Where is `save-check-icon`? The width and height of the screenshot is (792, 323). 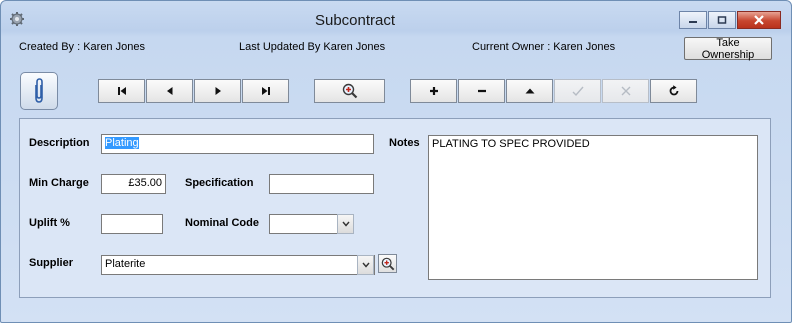
save-check-icon is located at coordinates (578, 91).